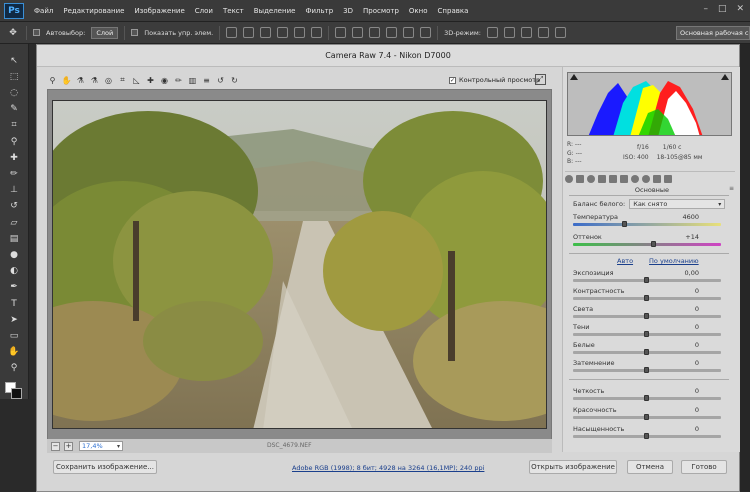 The height and width of the screenshot is (492, 750). I want to click on done-button: Готово, so click(704, 467).